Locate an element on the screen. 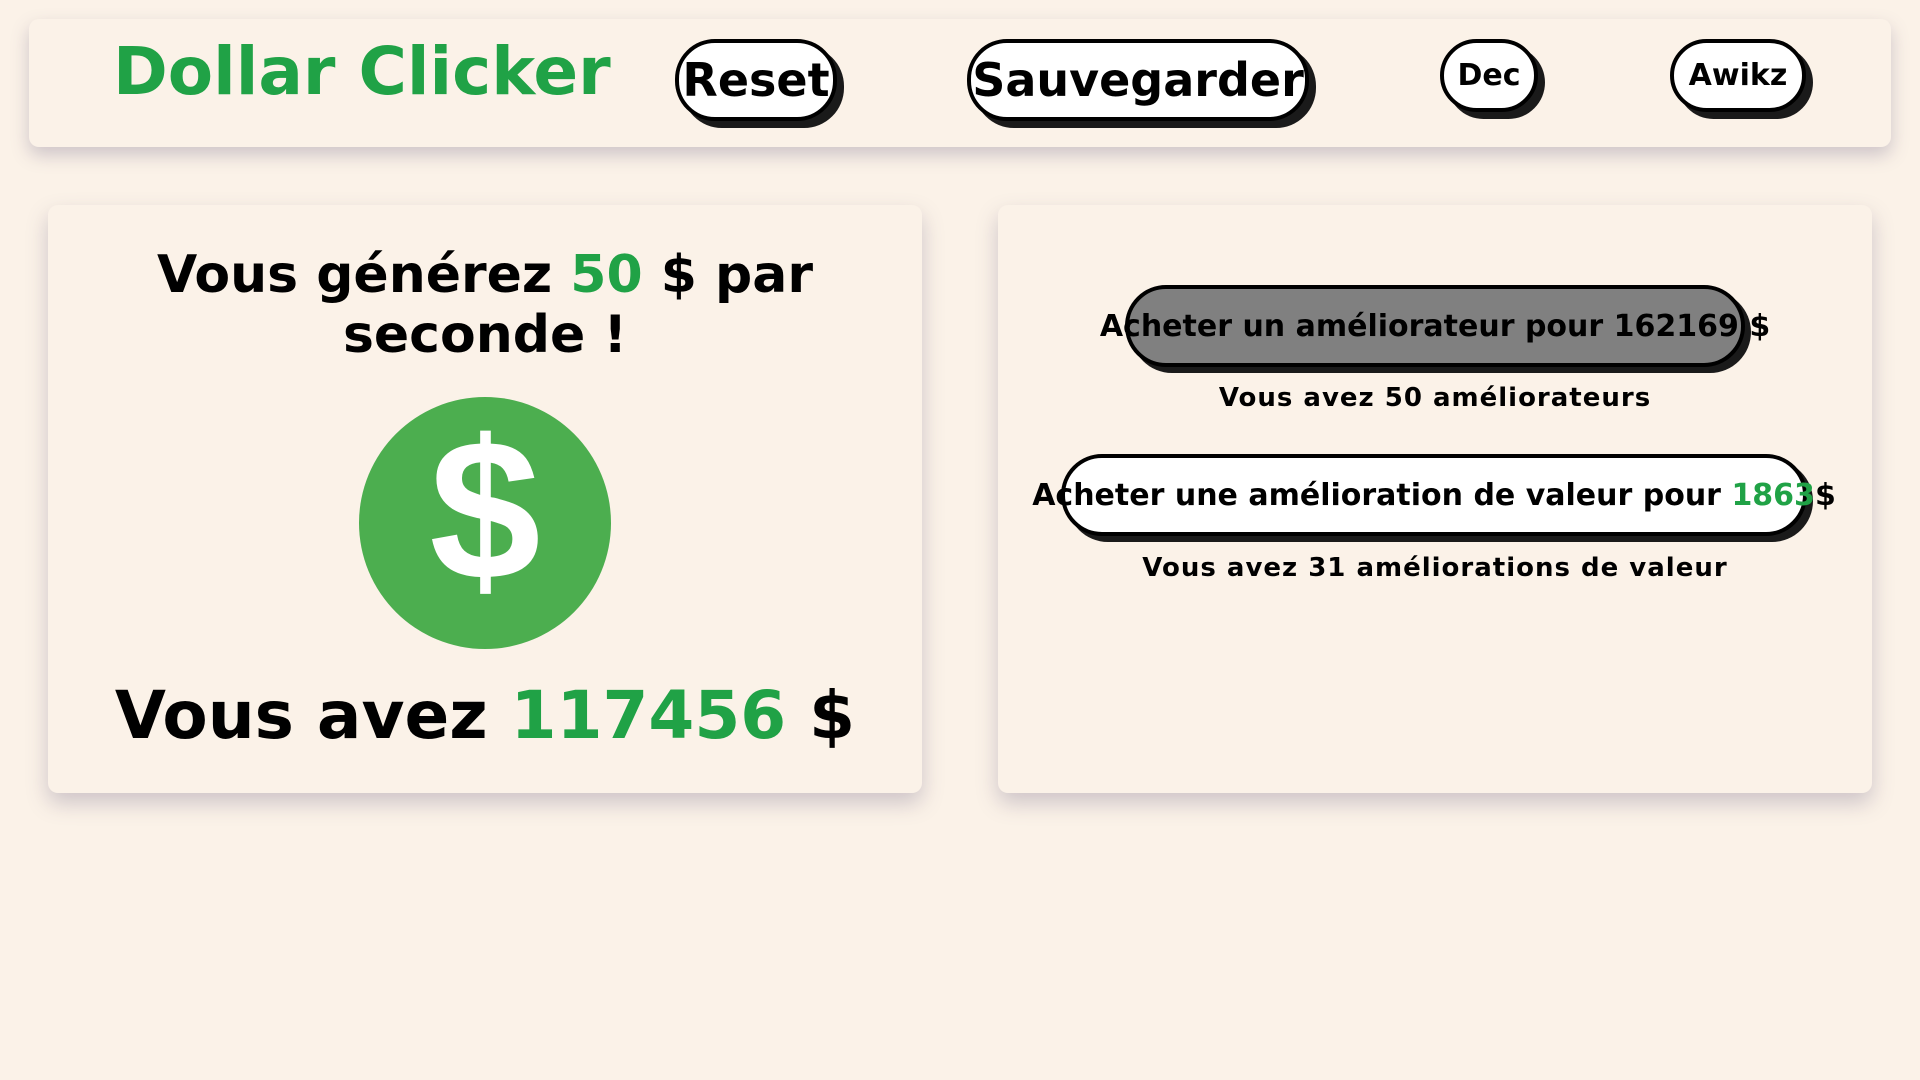 The width and height of the screenshot is (1920, 1080). balance-value: 117456 is located at coordinates (648, 715).